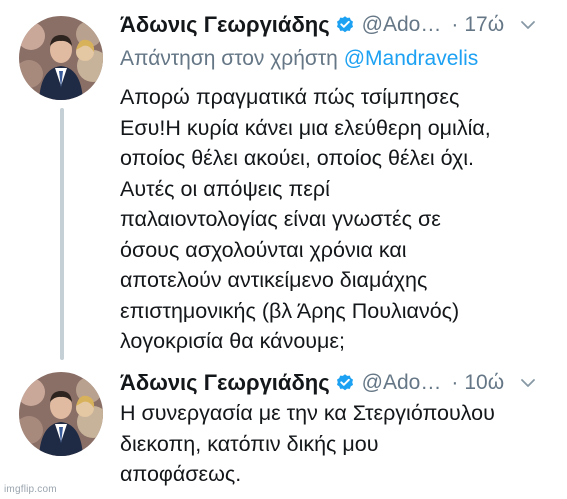 The image size is (567, 499). I want to click on tweet-text-line: Εσυ!Η κυρία κάνει μια ελεύθερη ομιλία,, so click(305, 127).